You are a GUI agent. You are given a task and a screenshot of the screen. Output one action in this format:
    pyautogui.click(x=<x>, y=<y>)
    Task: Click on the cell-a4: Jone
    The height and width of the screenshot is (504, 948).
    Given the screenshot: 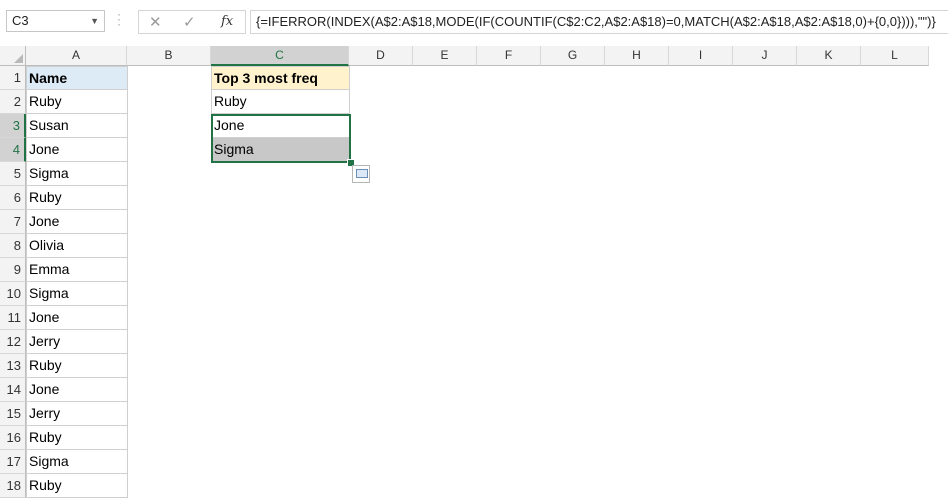 What is the action you would take?
    pyautogui.click(x=77, y=150)
    